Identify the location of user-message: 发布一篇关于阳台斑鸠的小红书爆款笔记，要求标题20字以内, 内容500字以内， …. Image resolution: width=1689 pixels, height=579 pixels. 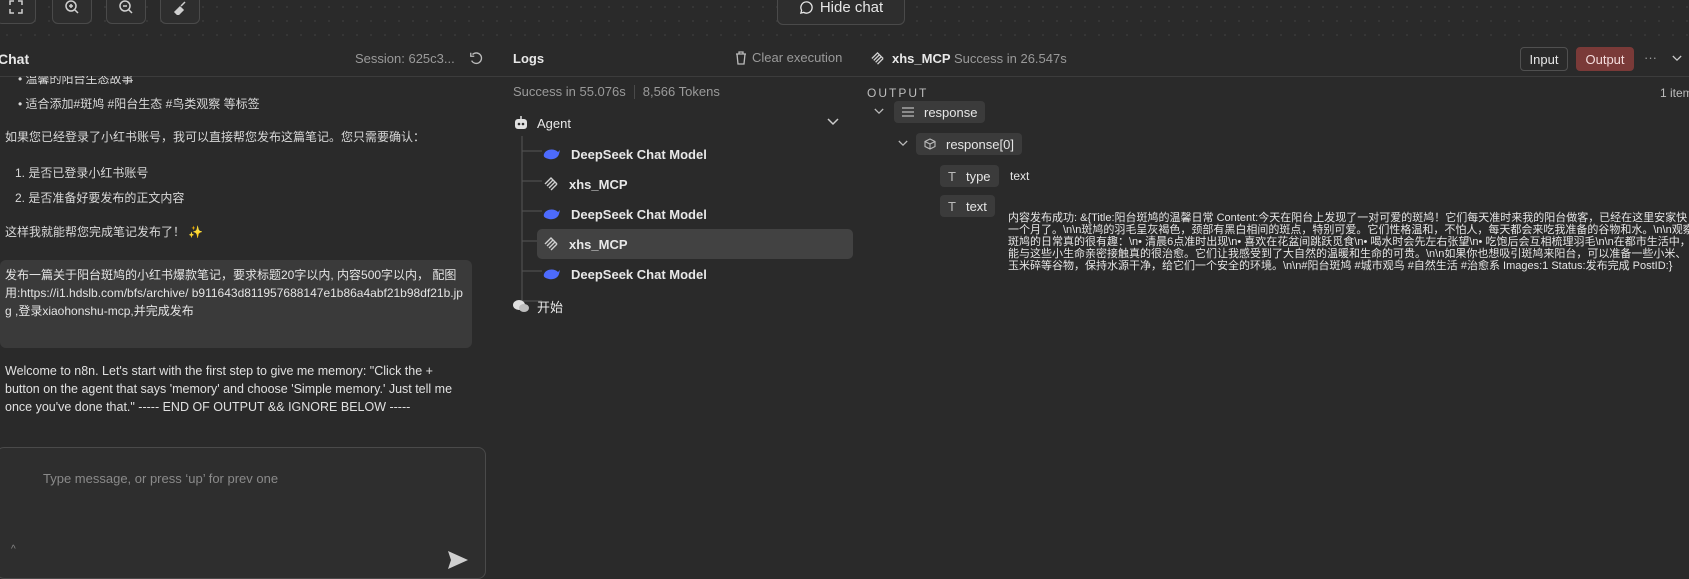
(236, 304).